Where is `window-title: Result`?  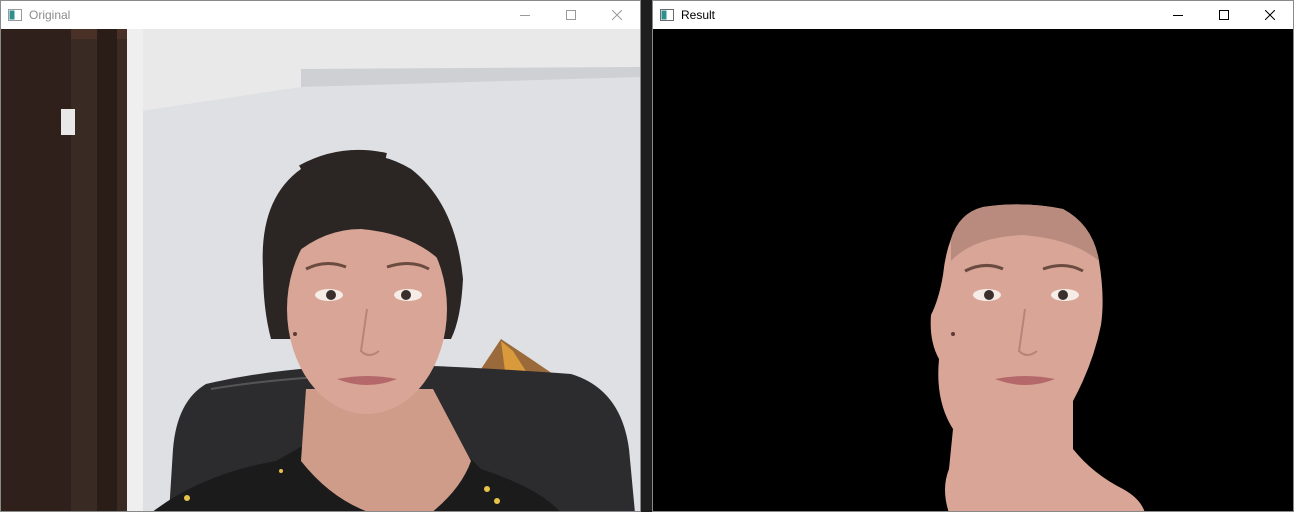
window-title: Result is located at coordinates (698, 15).